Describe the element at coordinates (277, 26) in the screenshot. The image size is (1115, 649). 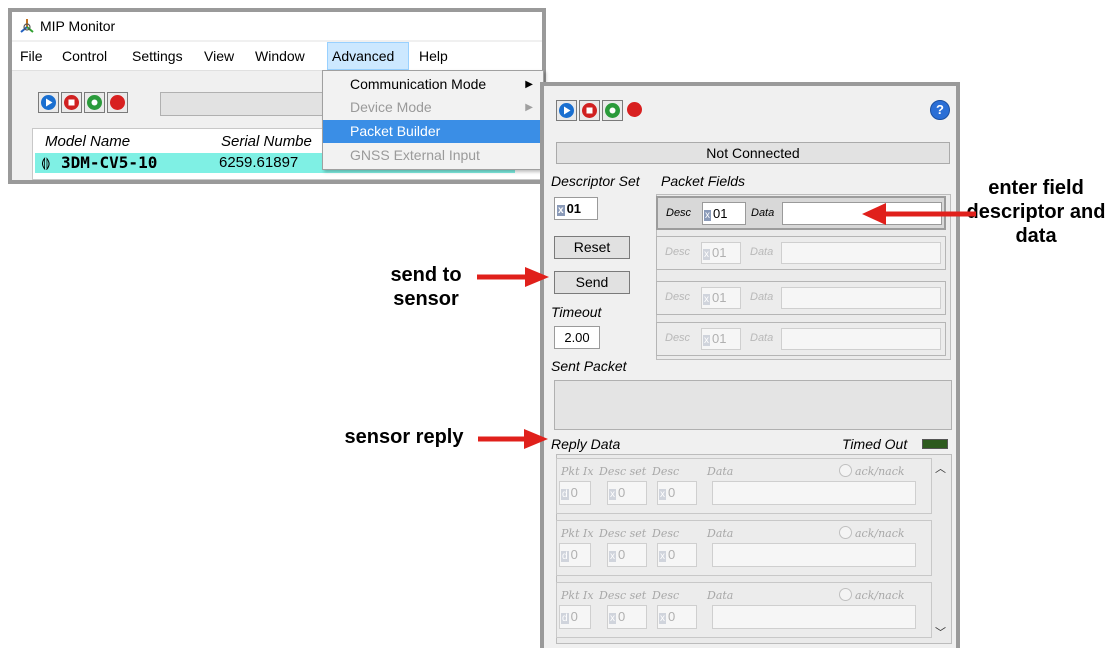
I see `title-bar: MIP Monitor` at that location.